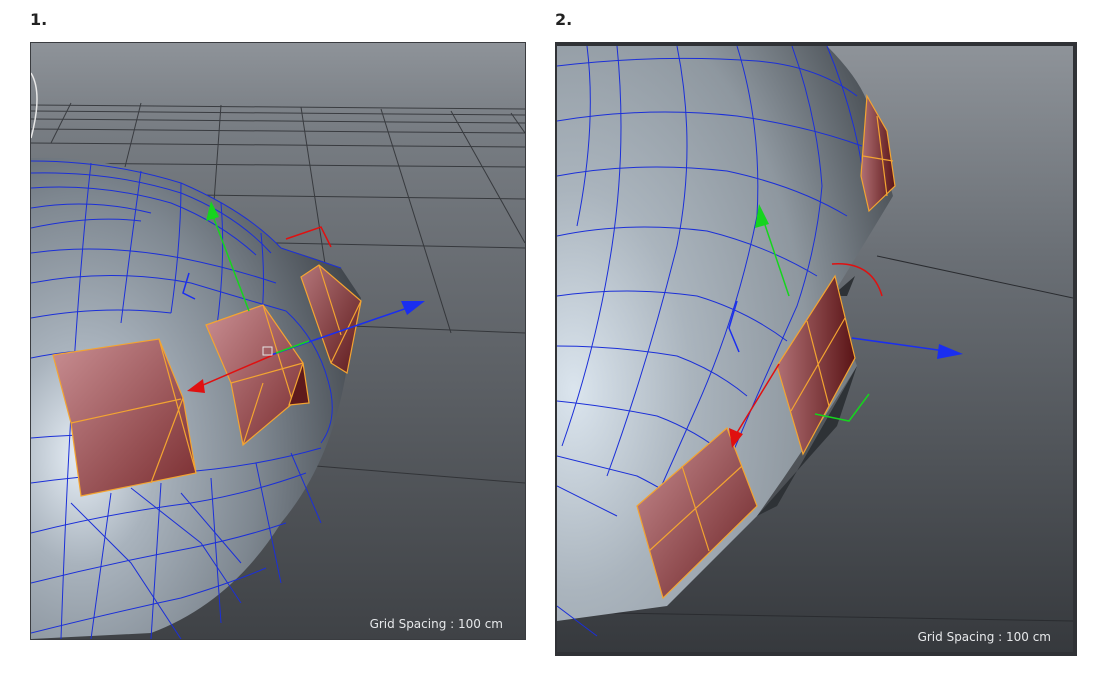  Describe the element at coordinates (39, 19) in the screenshot. I see `step-1-label: 1.` at that location.